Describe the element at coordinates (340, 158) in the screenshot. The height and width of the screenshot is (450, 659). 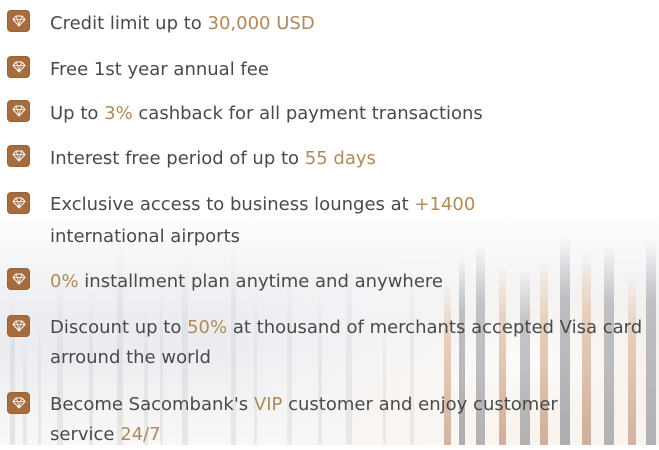
I see `benefit-highlight: 55 days` at that location.